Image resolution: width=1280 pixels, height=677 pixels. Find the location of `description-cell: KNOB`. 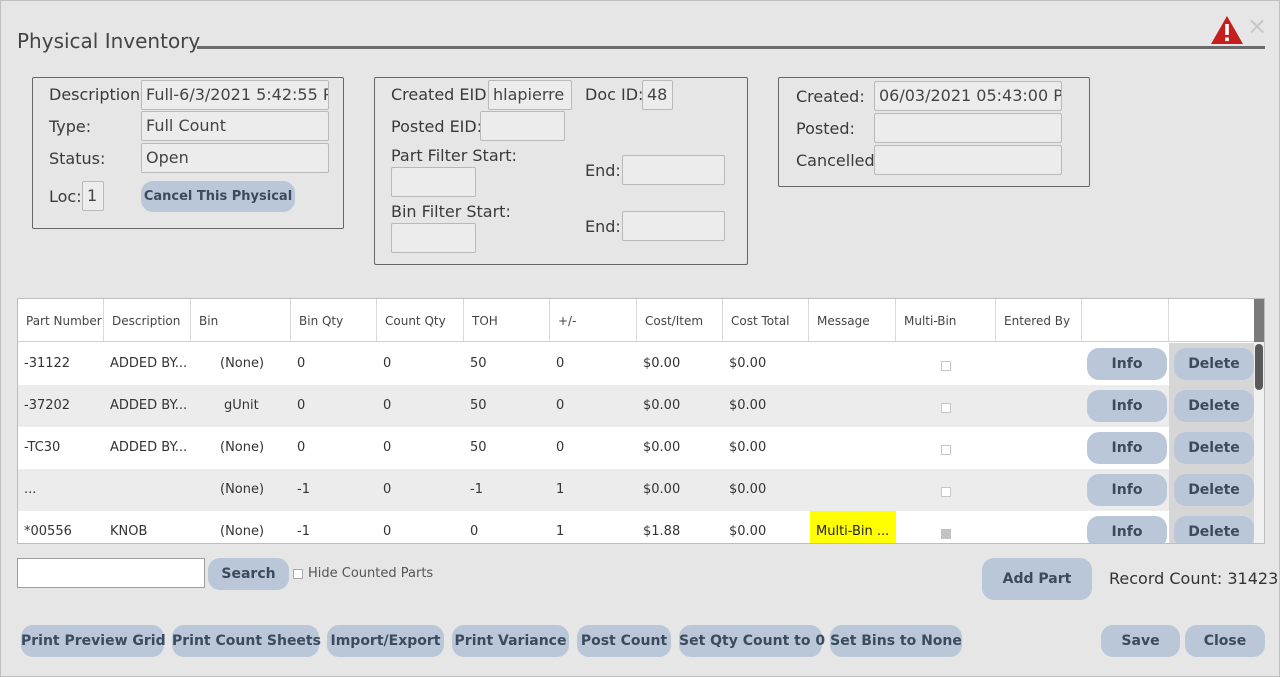

description-cell: KNOB is located at coordinates (129, 531).